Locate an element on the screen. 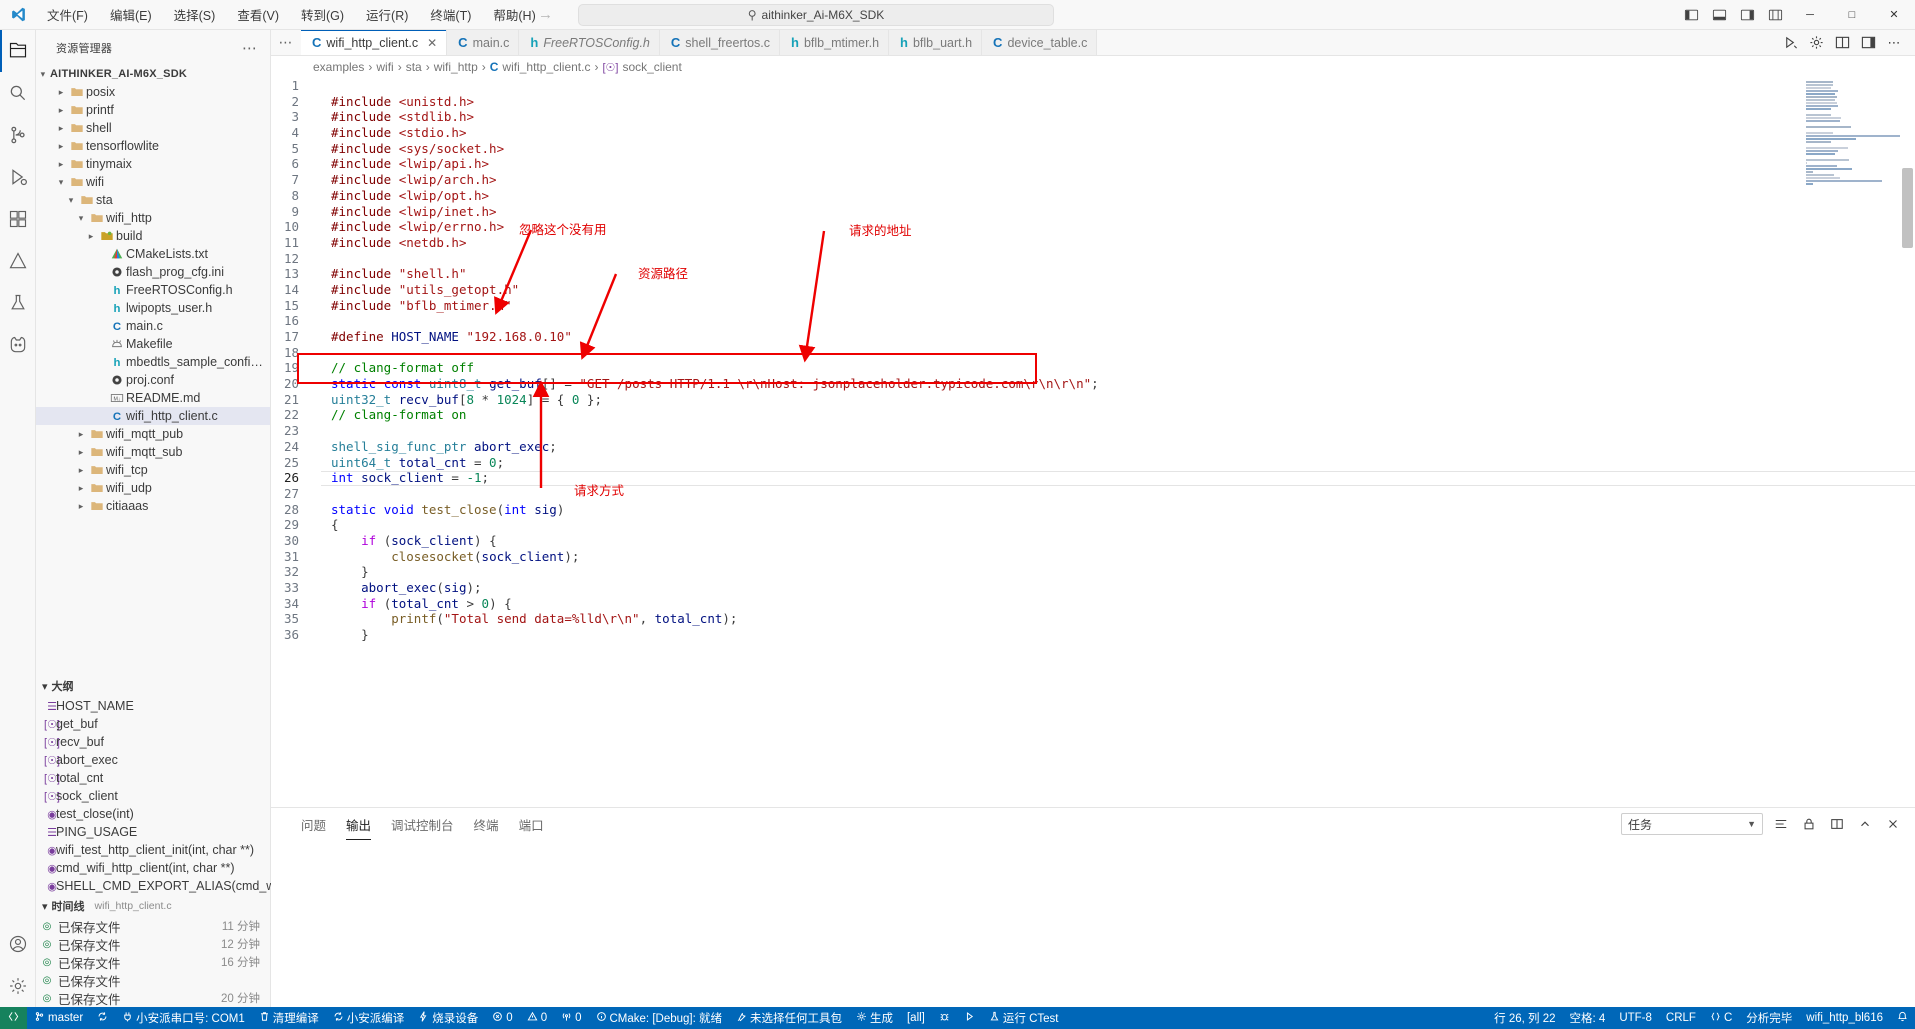 Image resolution: width=1915 pixels, height=1029 pixels. clear-output-icon is located at coordinates (1781, 824).